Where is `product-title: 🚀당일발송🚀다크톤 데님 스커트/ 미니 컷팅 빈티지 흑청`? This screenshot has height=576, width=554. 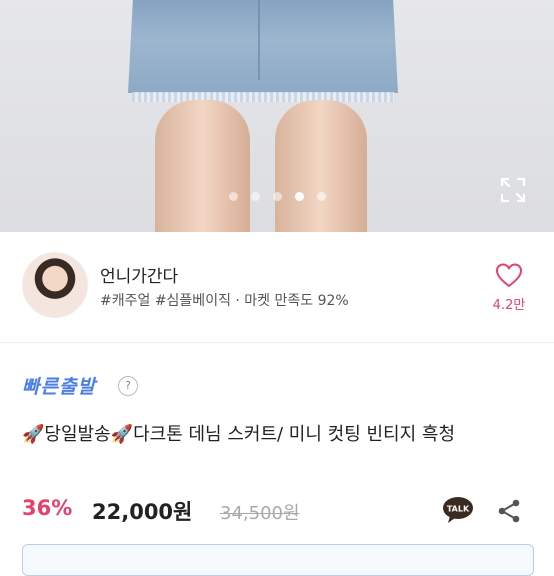 product-title: 🚀당일발송🚀다크톤 데님 스커트/ 미니 컷팅 빈티지 흑청 is located at coordinates (277, 435).